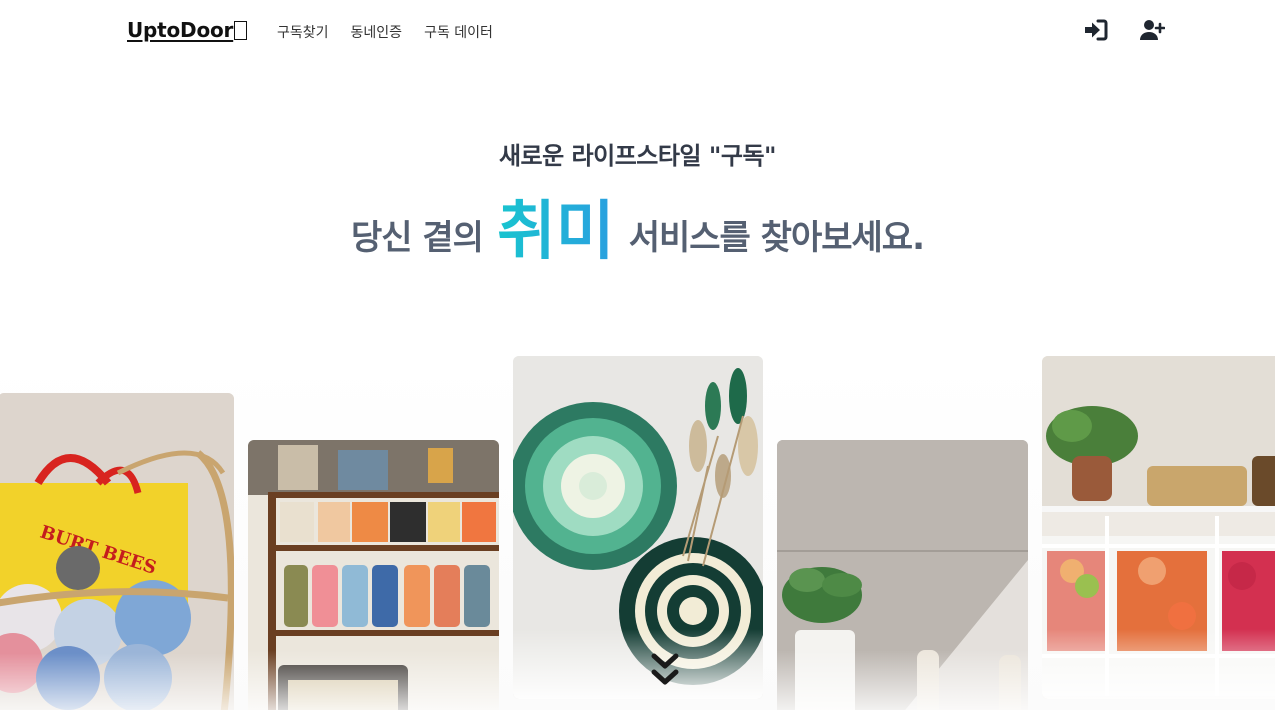  What do you see at coordinates (665, 671) in the screenshot?
I see `scroll-down-chevron-icon` at bounding box center [665, 671].